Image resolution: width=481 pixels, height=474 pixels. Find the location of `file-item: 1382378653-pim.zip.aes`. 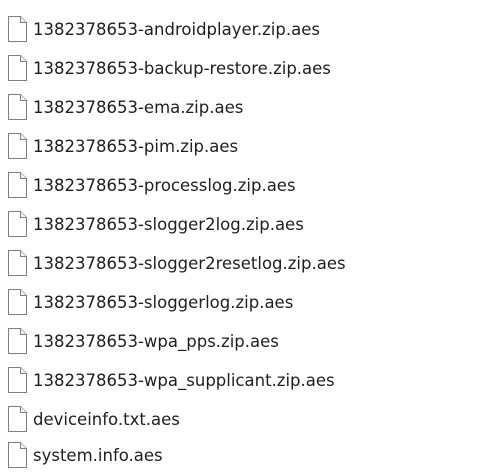

file-item: 1382378653-pim.zip.aes is located at coordinates (123, 146).